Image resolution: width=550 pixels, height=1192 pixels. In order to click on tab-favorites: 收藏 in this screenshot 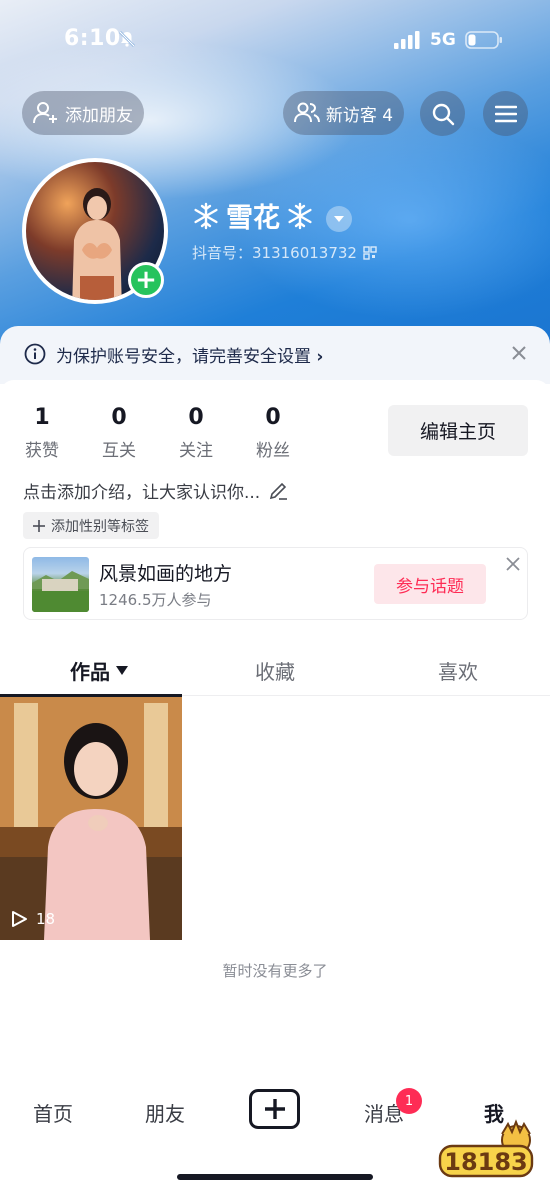, I will do `click(275, 670)`.